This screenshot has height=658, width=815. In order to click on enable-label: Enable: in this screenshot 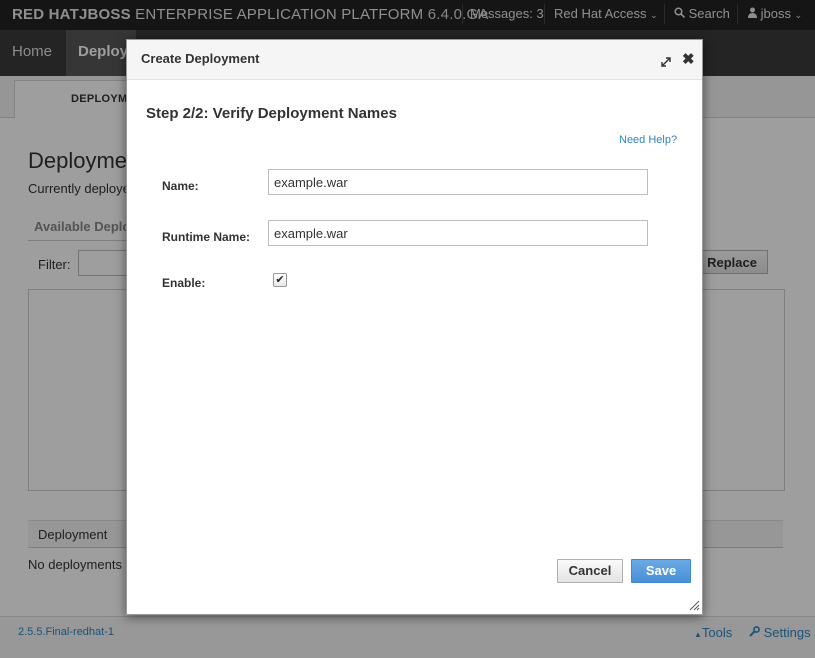, I will do `click(184, 283)`.